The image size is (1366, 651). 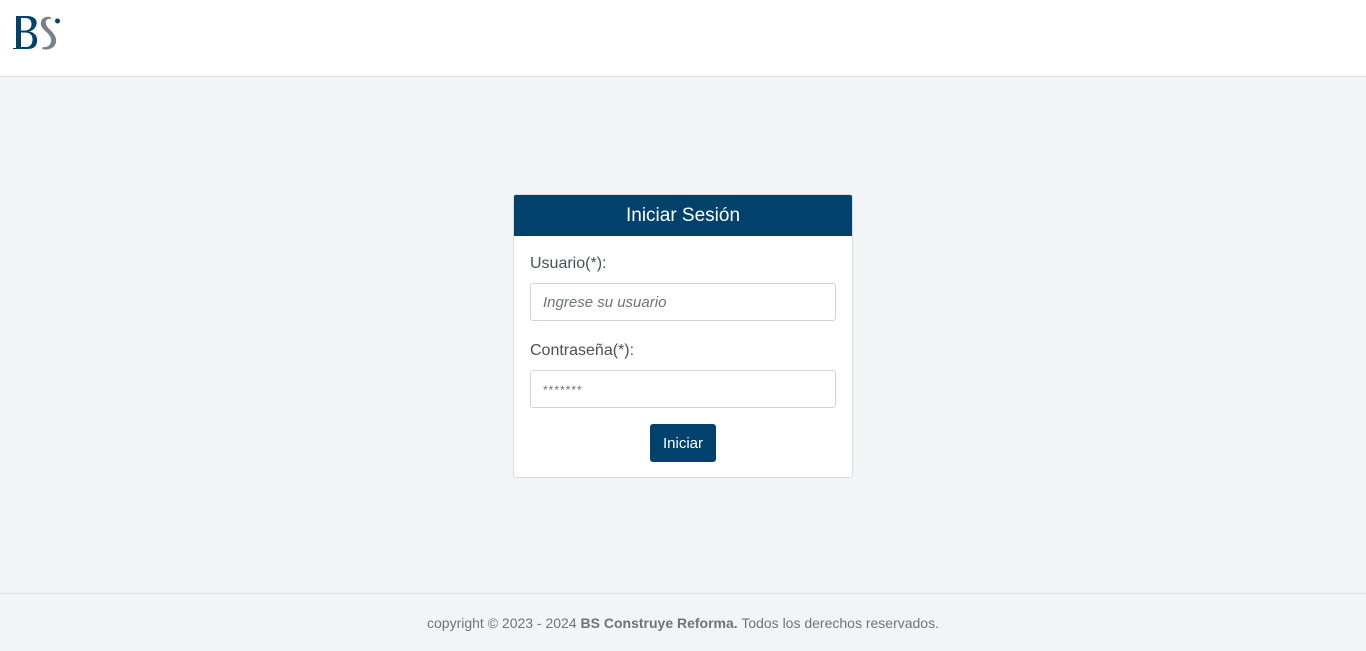 What do you see at coordinates (568, 263) in the screenshot?
I see `user-label: Usuario(*):` at bounding box center [568, 263].